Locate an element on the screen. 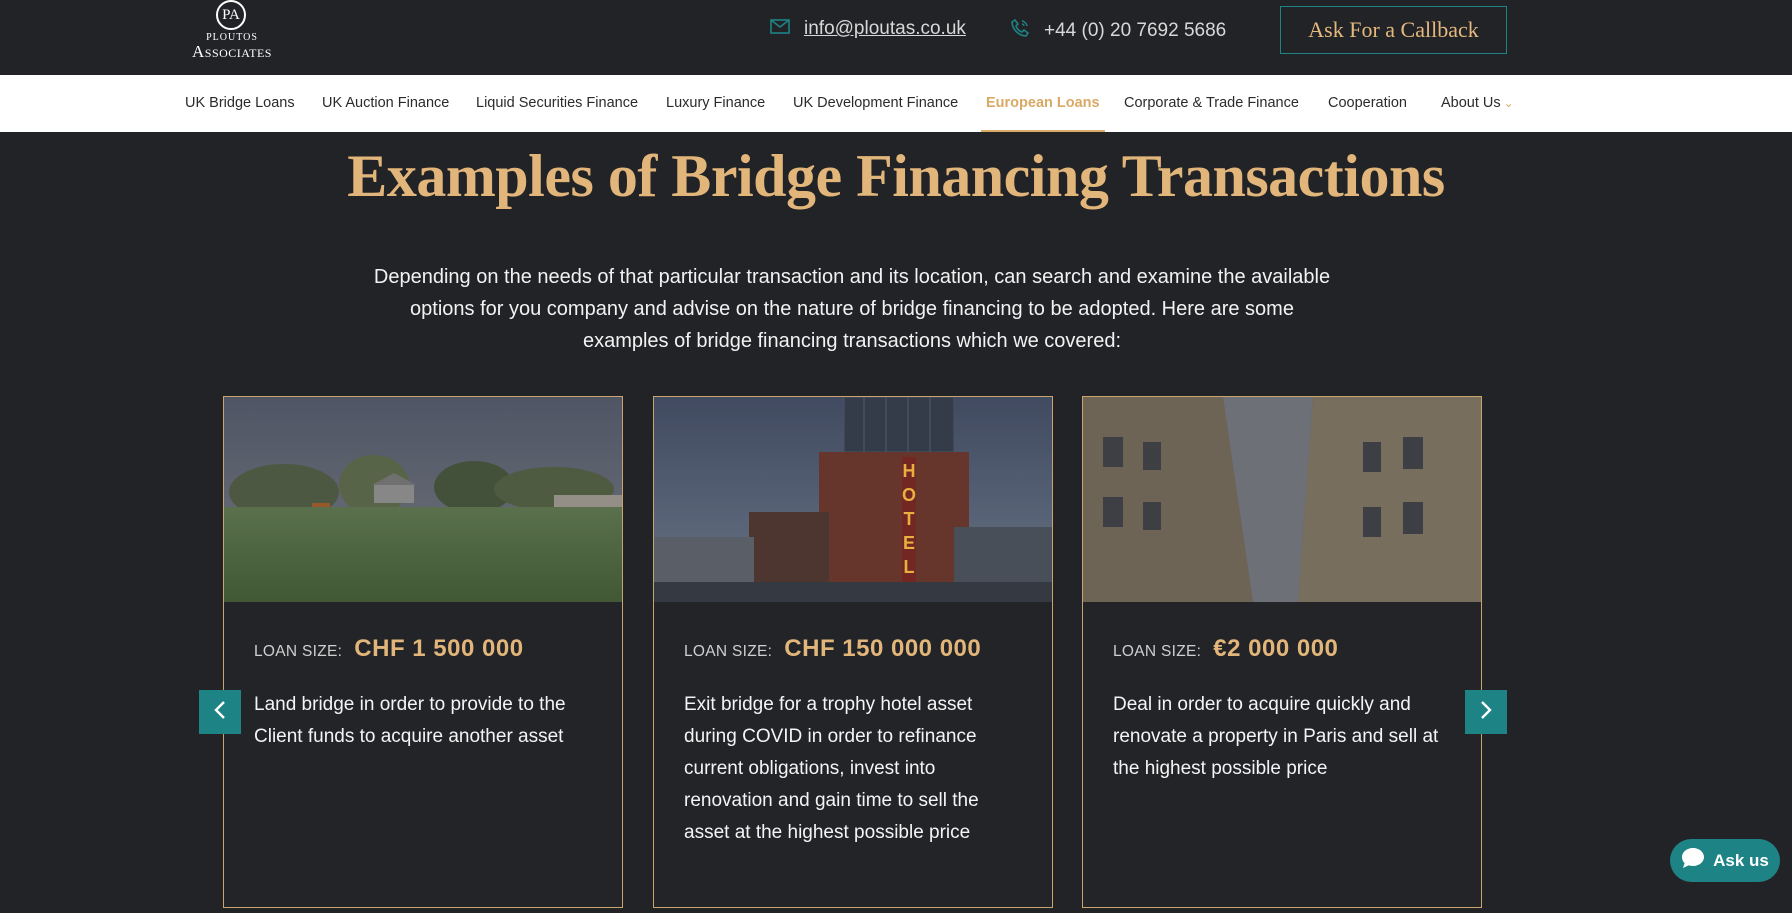  hotel-sign-letter: E is located at coordinates (909, 543).